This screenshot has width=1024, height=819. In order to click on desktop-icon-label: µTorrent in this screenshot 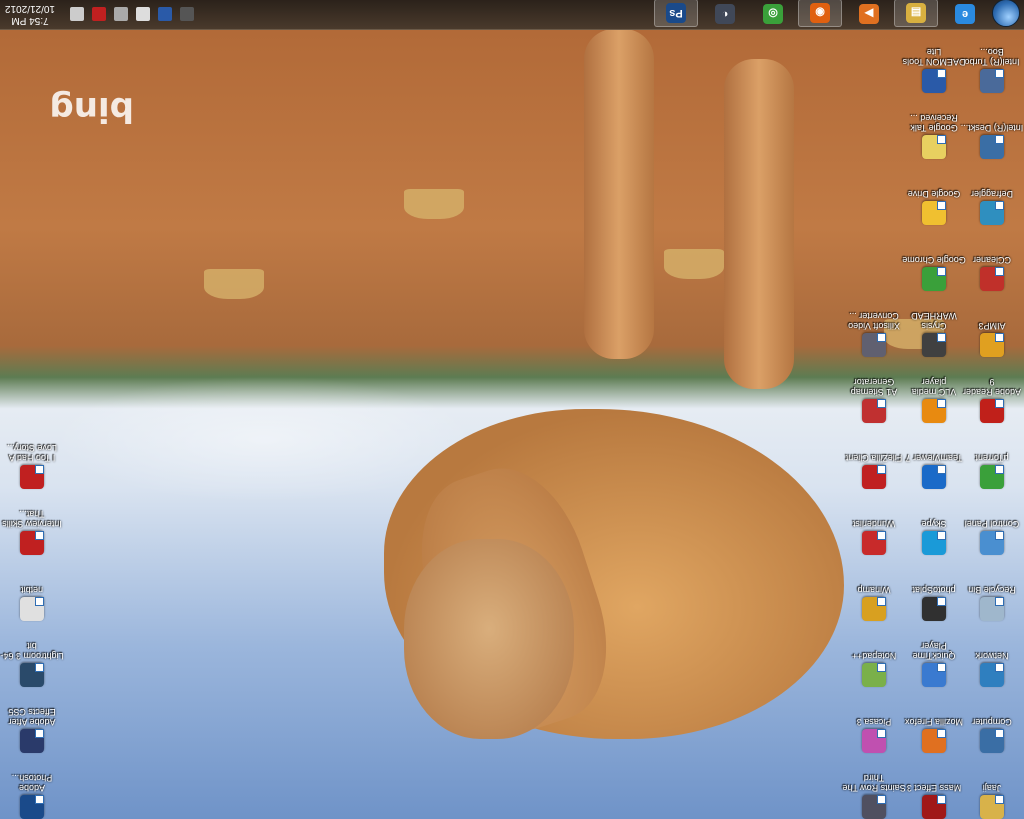, I will do `click(992, 458)`.